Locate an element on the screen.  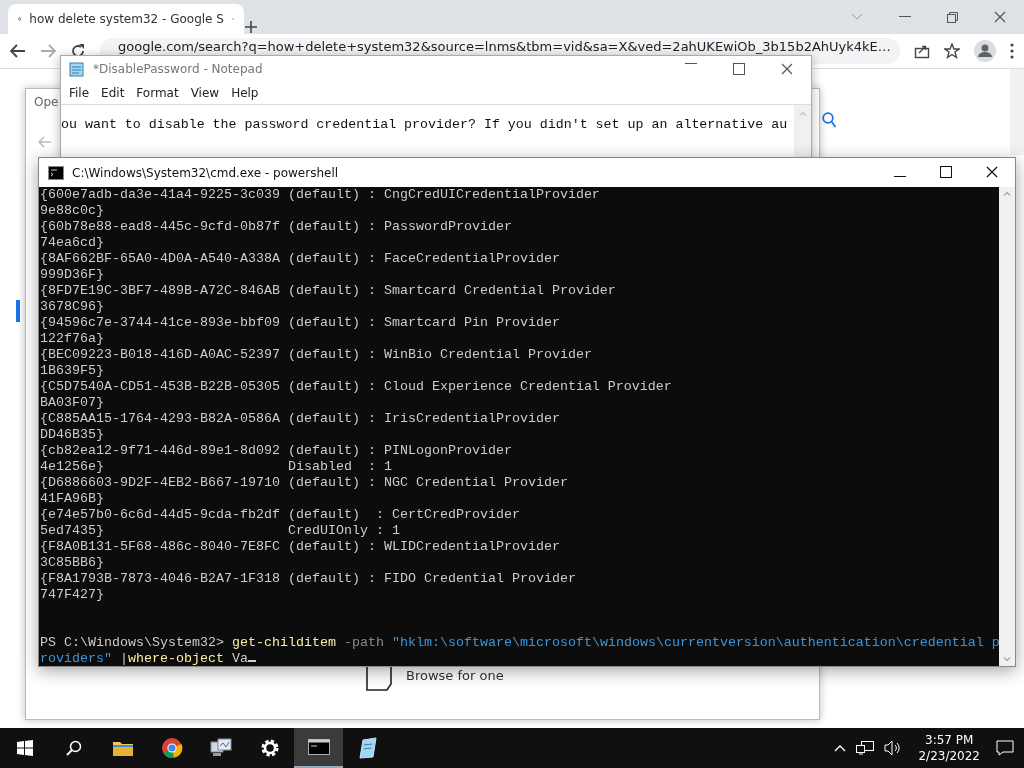
command-line: PS C:\Windows\System32> get-childitem -path "hklm:\software\microsoft\windows\currentversion\authentication\credential p is located at coordinates (519, 643).